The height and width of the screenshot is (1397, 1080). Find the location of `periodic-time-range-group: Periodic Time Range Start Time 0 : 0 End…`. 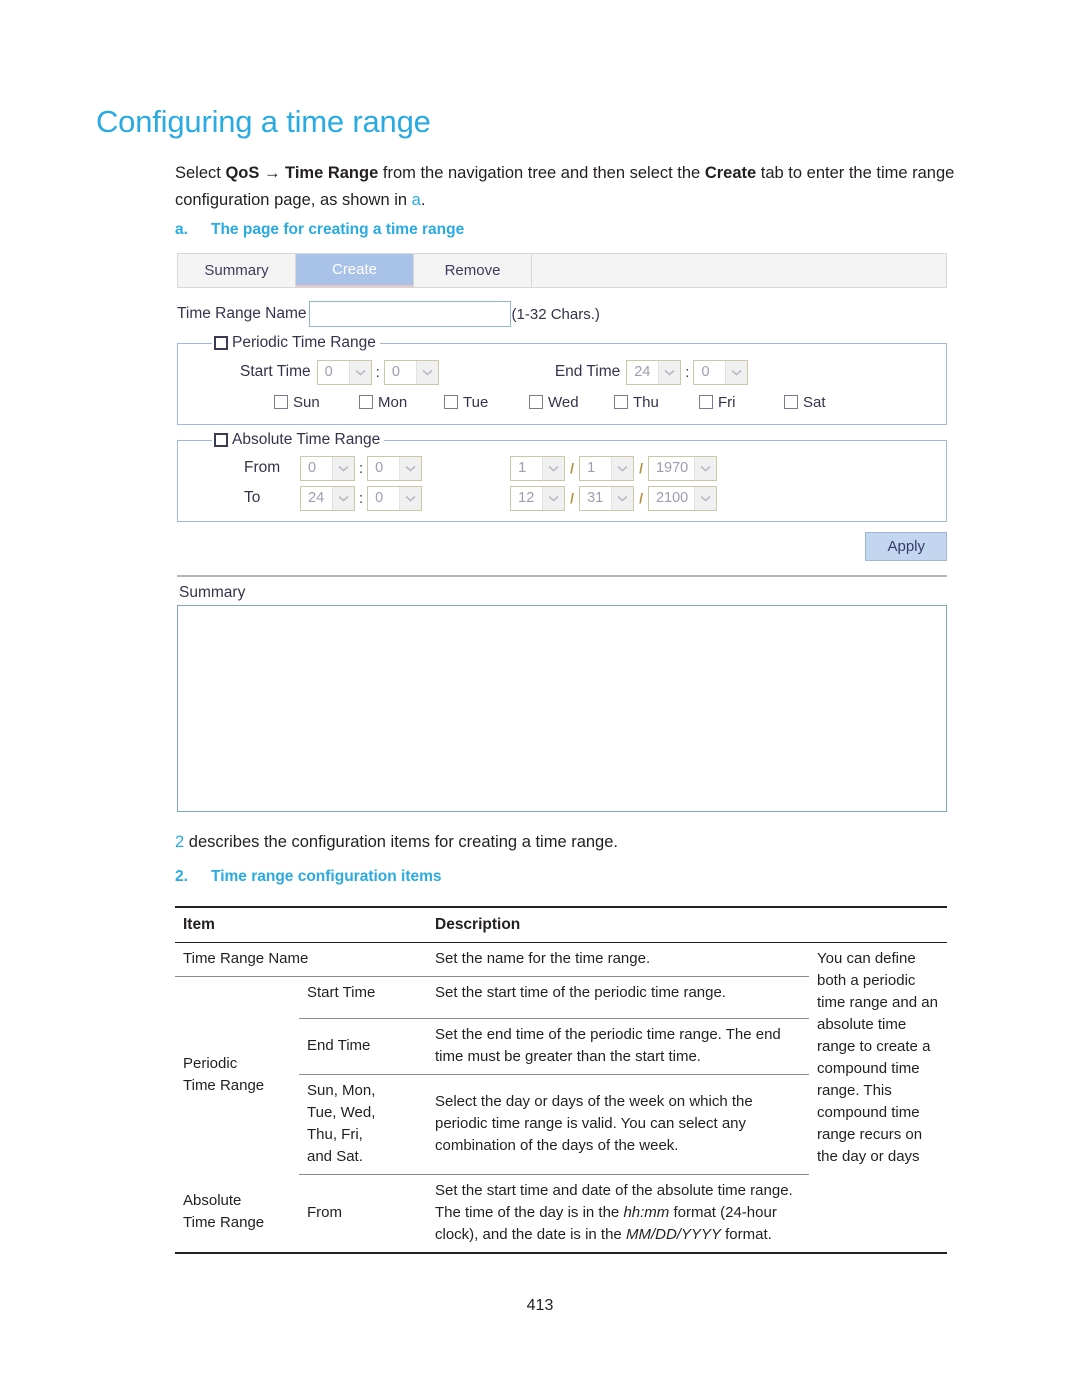

periodic-time-range-group: Periodic Time Range Start Time 0 : 0 End… is located at coordinates (562, 379).